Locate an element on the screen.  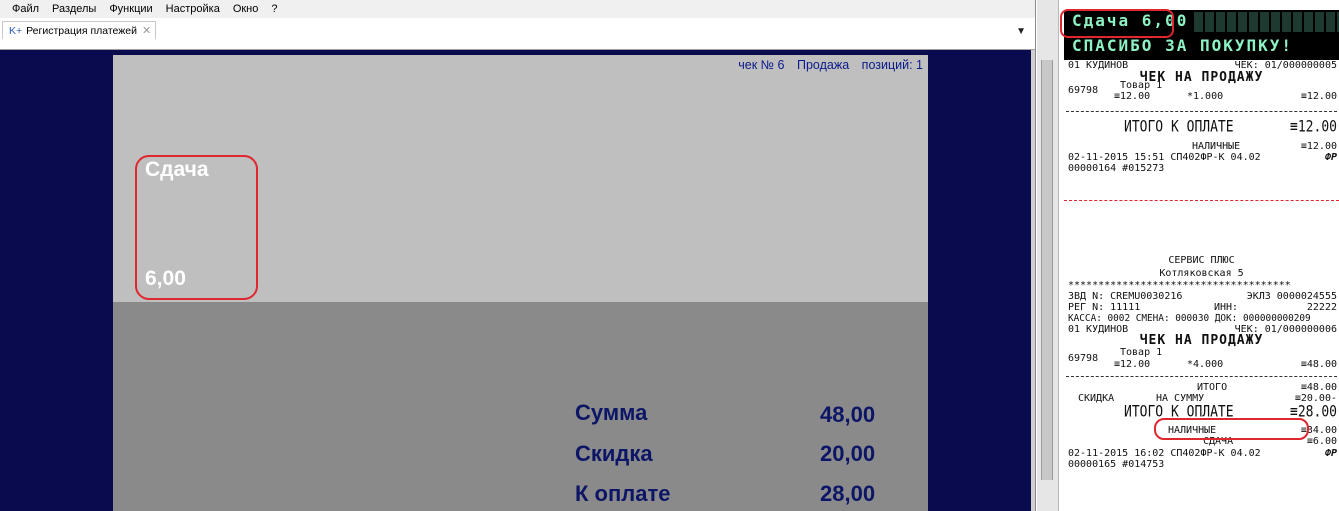
check-number: чек № 6 is located at coordinates (761, 65).